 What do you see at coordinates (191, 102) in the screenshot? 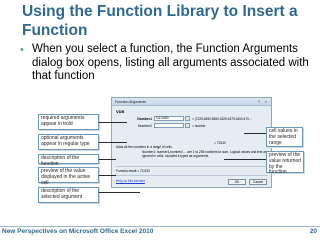
I see `dialog-titlebar: Function Arguments ? ×` at bounding box center [191, 102].